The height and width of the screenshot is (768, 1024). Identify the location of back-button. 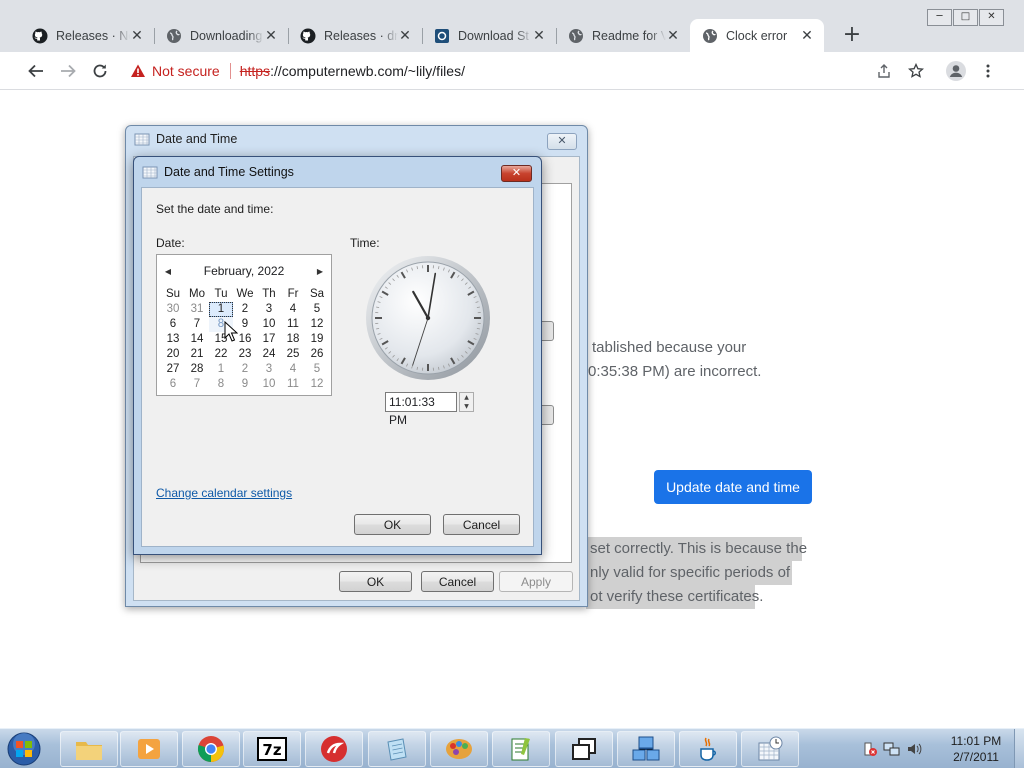
(36, 71).